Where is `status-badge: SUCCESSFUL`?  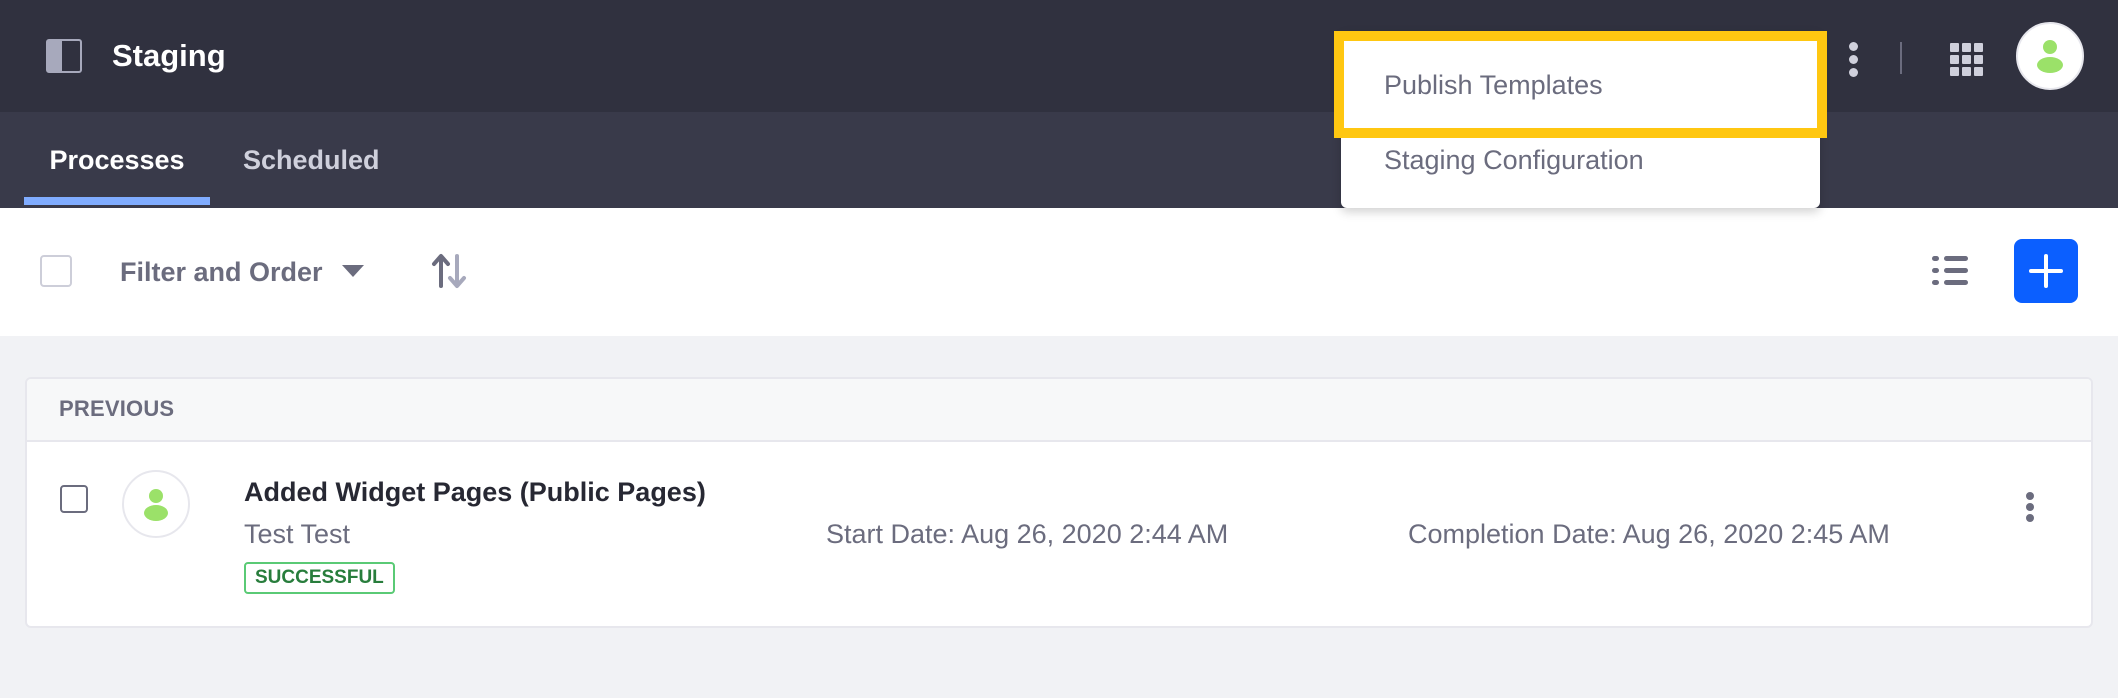 status-badge: SUCCESSFUL is located at coordinates (319, 578).